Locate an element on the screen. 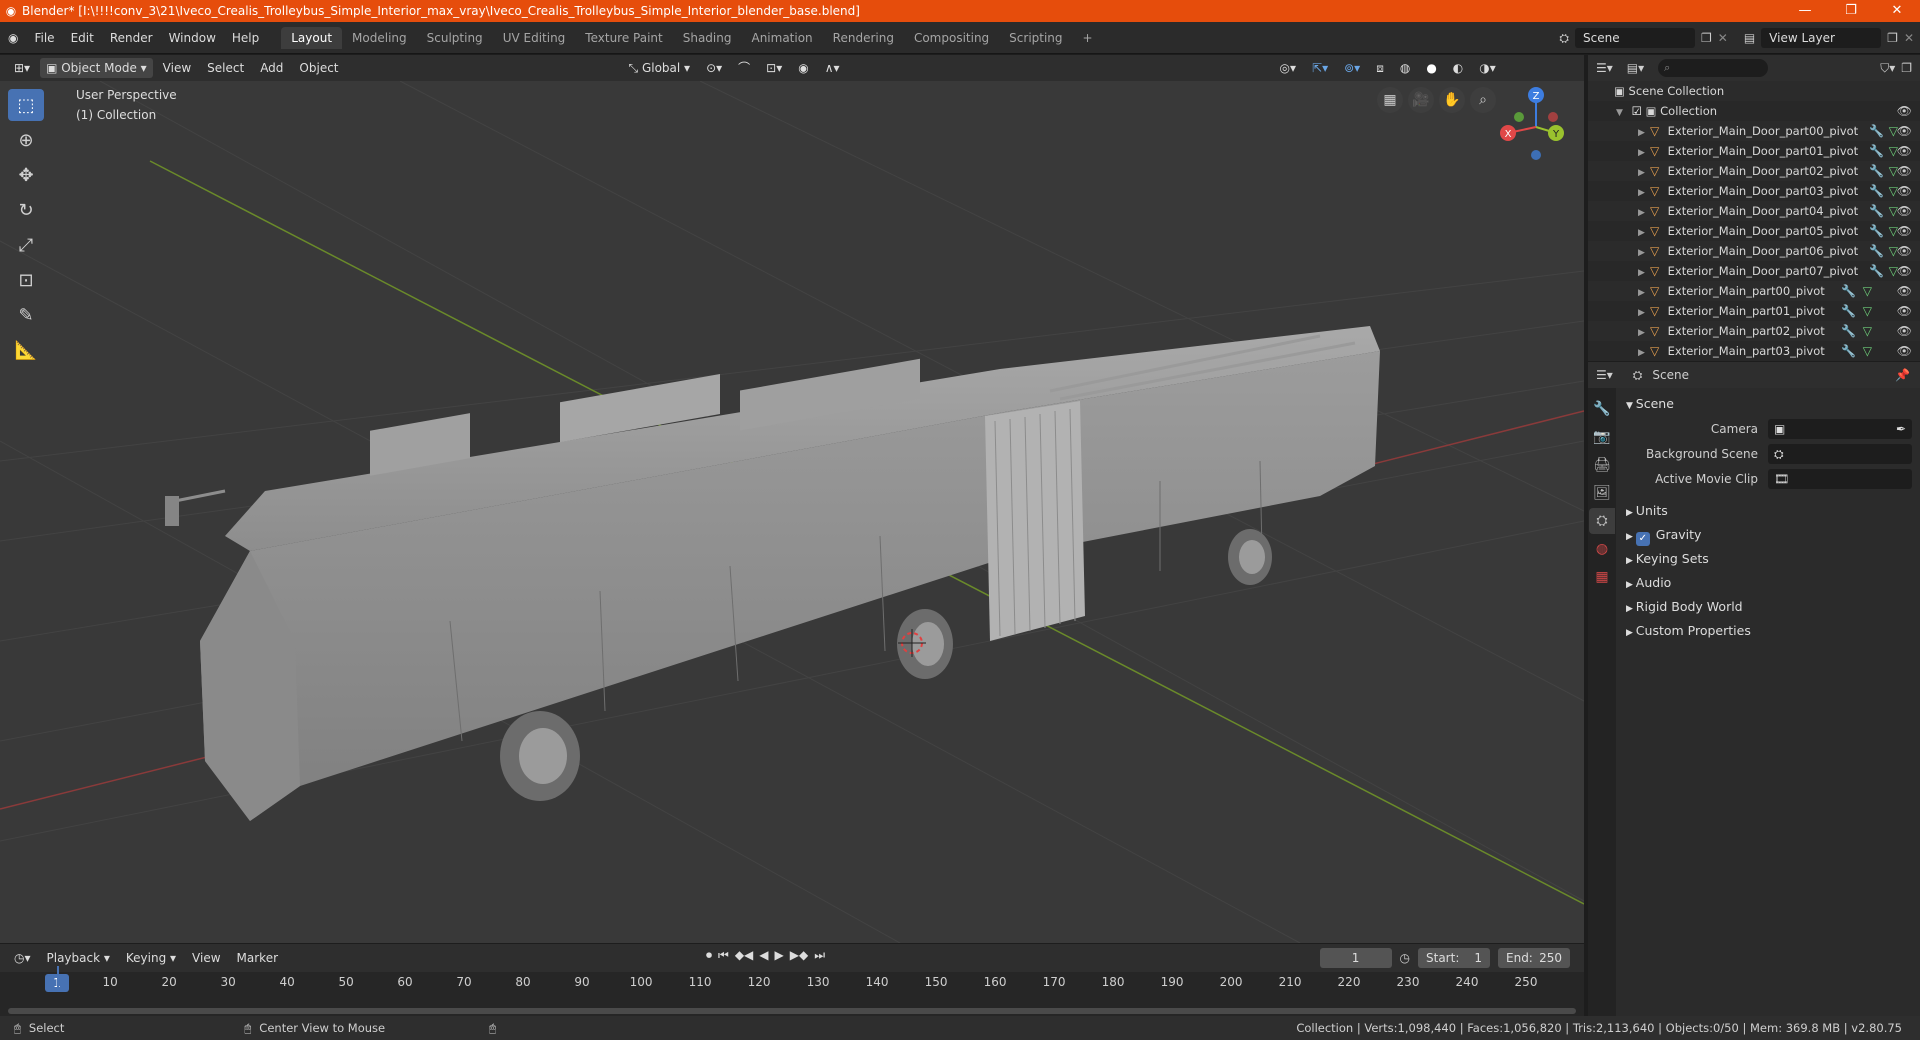  gravity-checkbox: ✓ is located at coordinates (1642, 539).